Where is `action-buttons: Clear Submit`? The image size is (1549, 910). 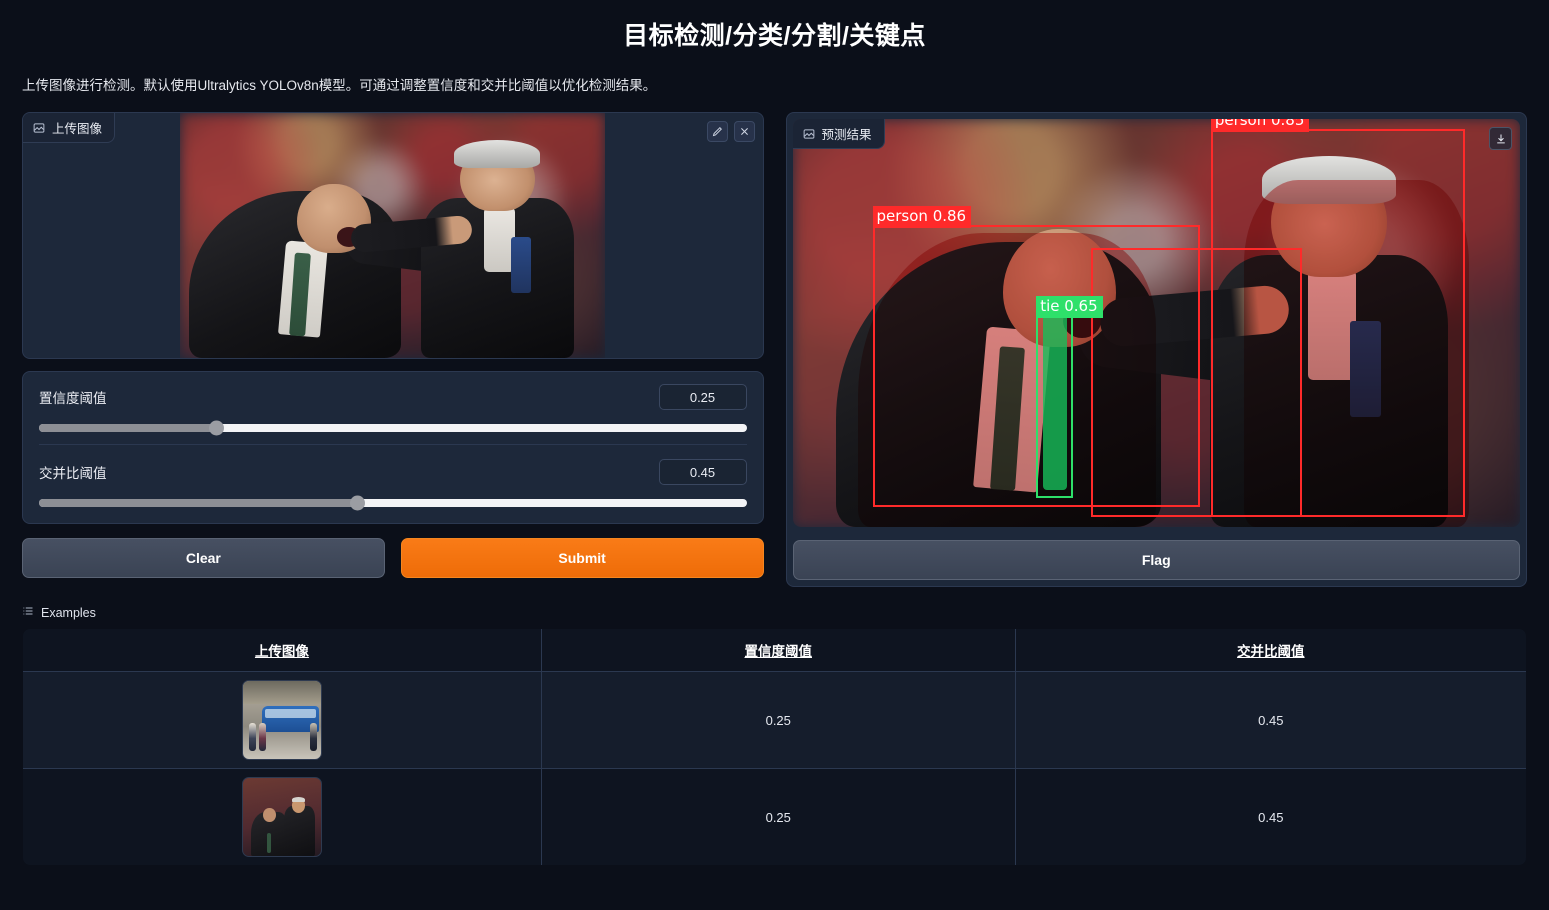
action-buttons: Clear Submit is located at coordinates (393, 558).